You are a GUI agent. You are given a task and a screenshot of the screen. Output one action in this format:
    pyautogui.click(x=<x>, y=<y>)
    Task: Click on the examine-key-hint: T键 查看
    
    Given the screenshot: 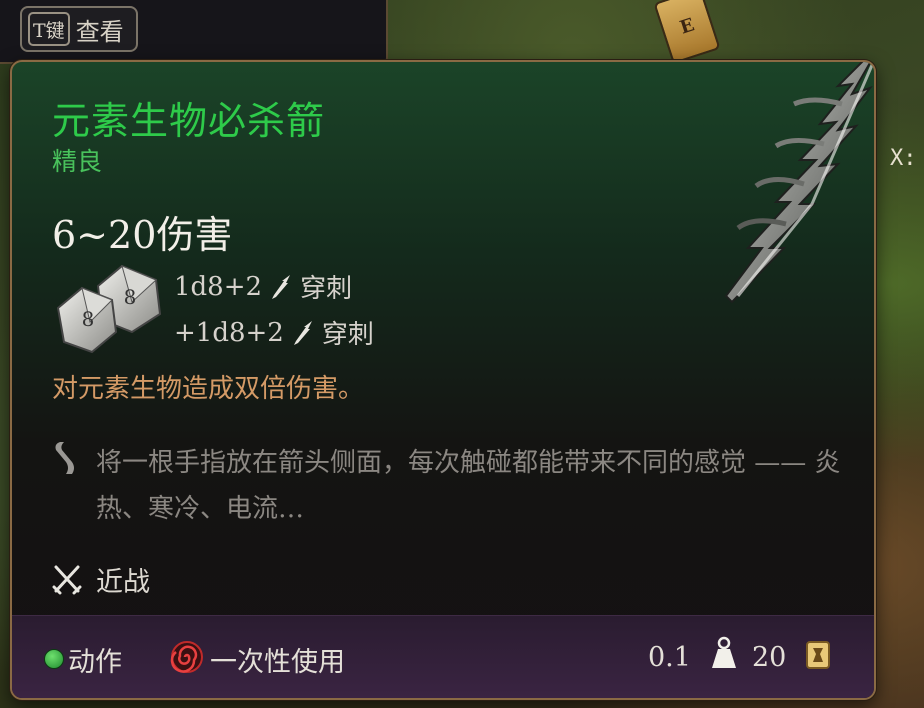 What is the action you would take?
    pyautogui.click(x=79, y=29)
    